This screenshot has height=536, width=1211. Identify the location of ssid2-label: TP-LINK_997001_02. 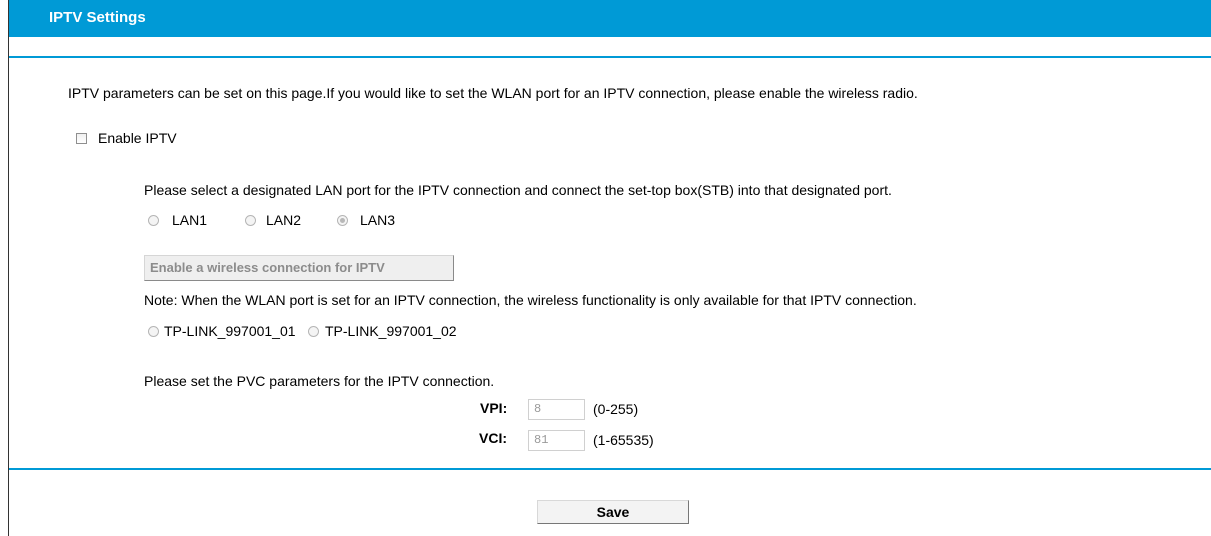
(391, 331).